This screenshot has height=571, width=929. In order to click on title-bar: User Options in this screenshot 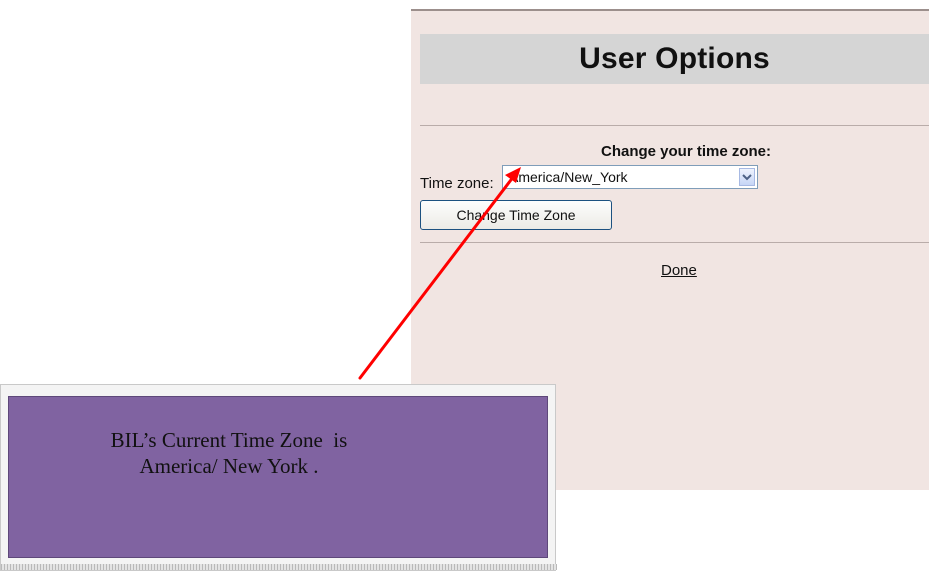, I will do `click(674, 59)`.